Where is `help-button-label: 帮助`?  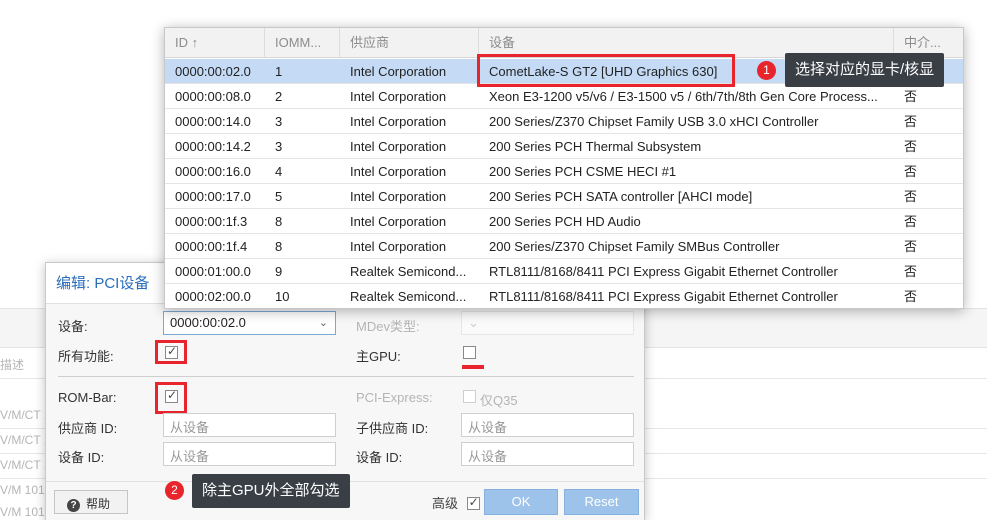
help-button-label: 帮助 is located at coordinates (98, 504).